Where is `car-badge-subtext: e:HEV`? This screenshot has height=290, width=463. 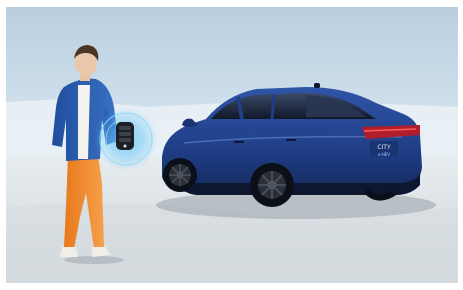 car-badge-subtext: e:HEV is located at coordinates (384, 154).